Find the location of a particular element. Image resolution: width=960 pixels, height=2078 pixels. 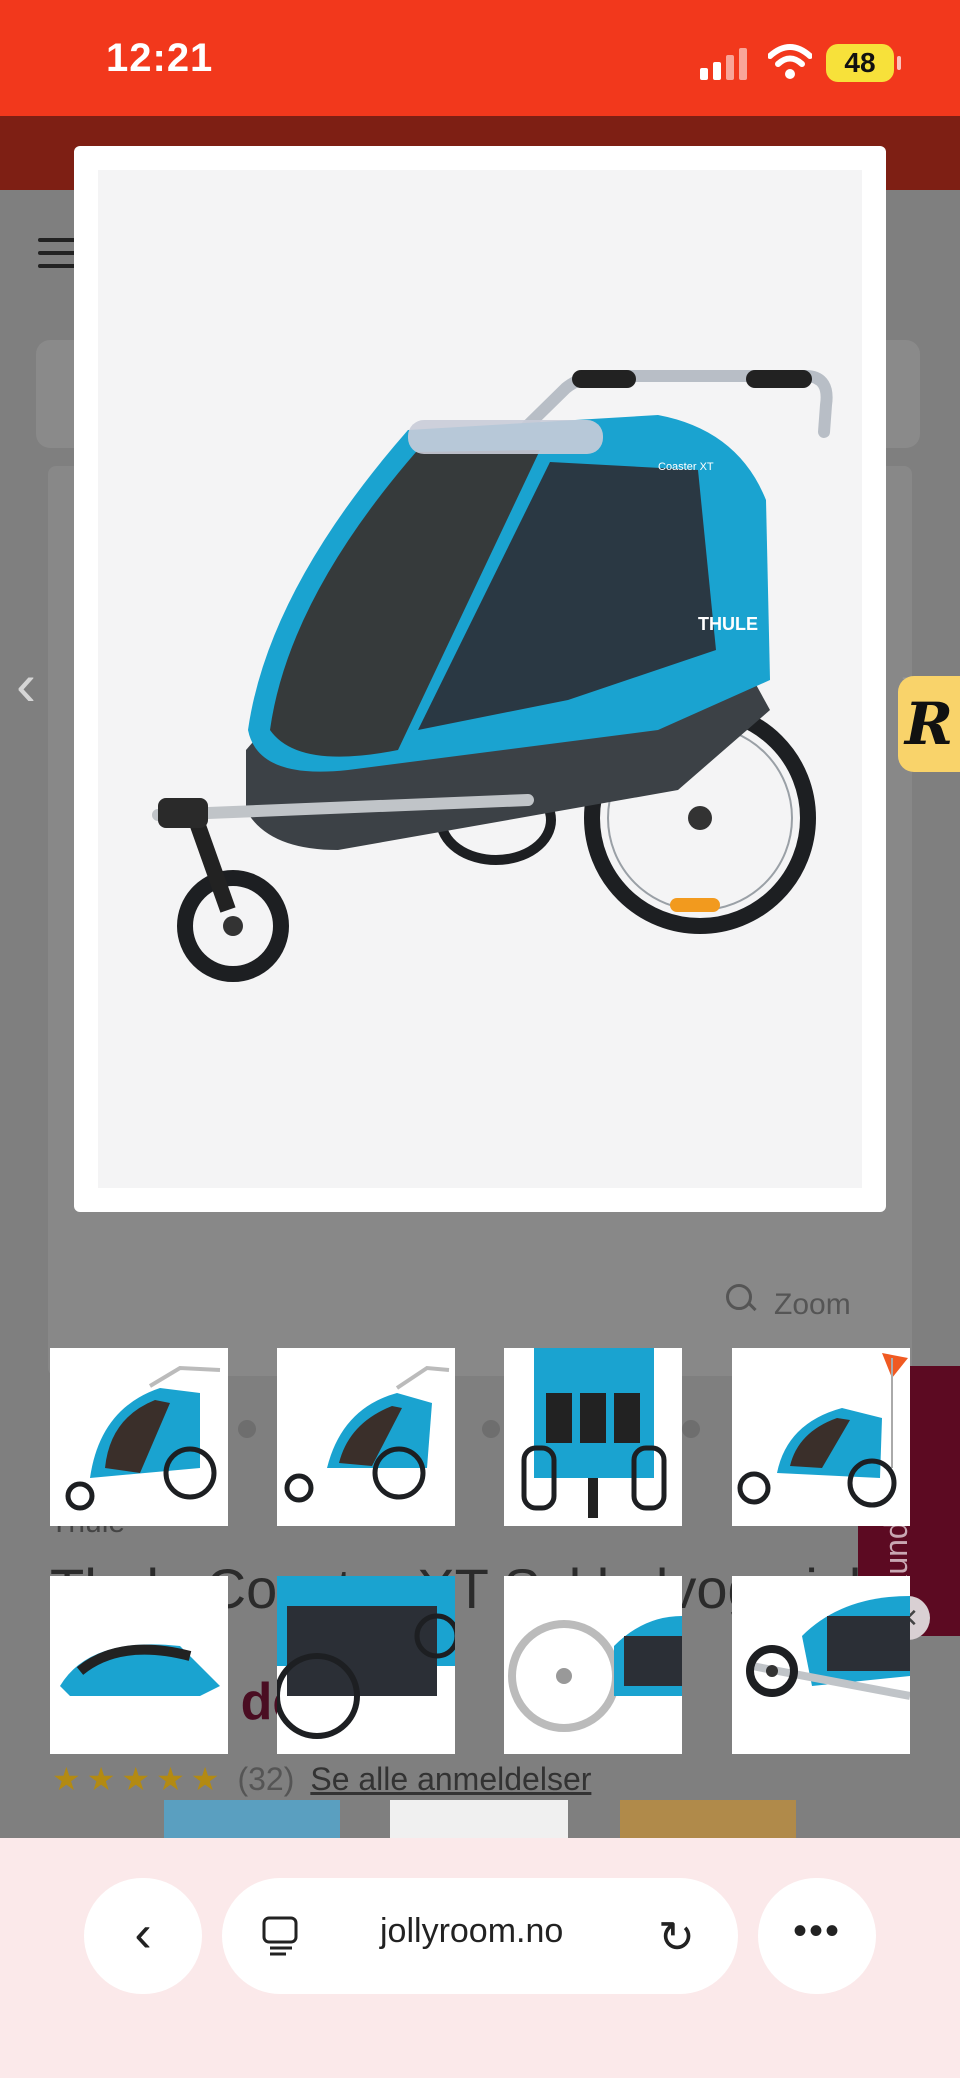

url-text: jollyroom.no is located at coordinates (471, 1931).